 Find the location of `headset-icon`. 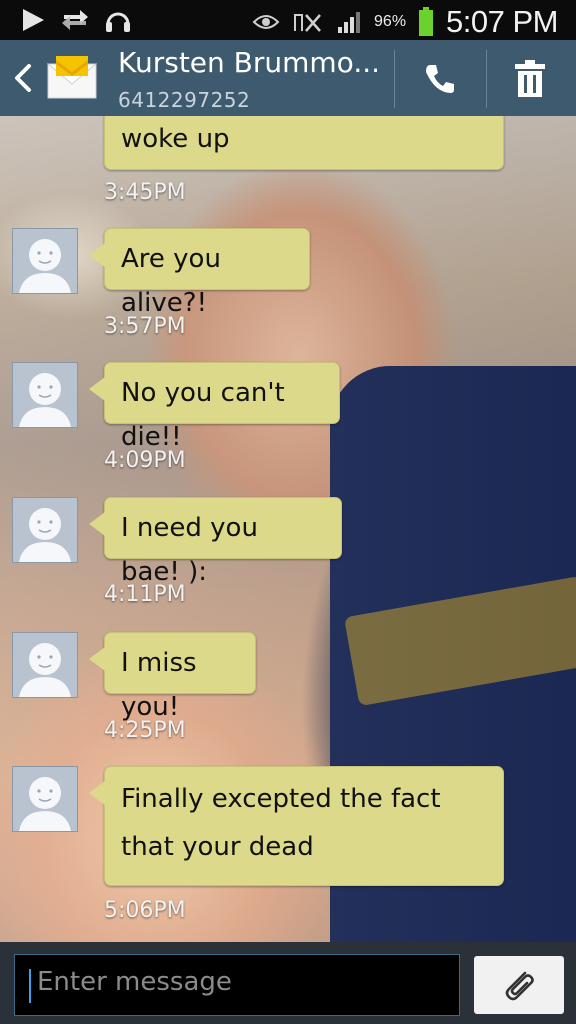

headset-icon is located at coordinates (118, 22).